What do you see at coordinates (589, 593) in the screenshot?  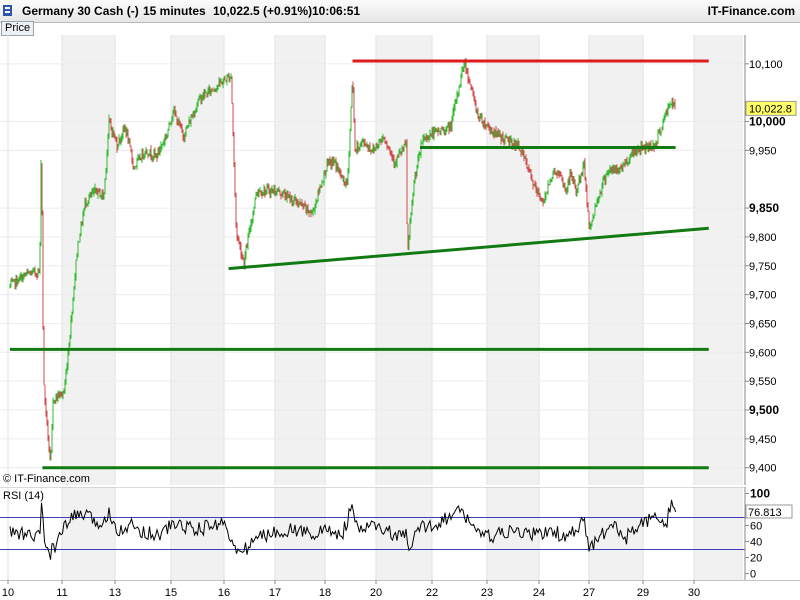 I see `time-tick-label: 27` at bounding box center [589, 593].